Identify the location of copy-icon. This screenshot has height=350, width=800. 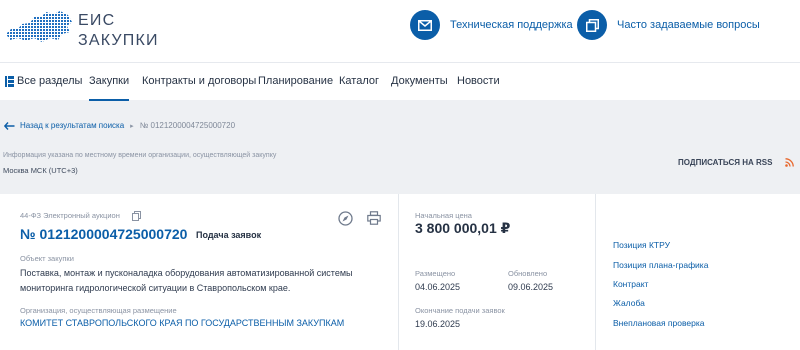
(136, 216).